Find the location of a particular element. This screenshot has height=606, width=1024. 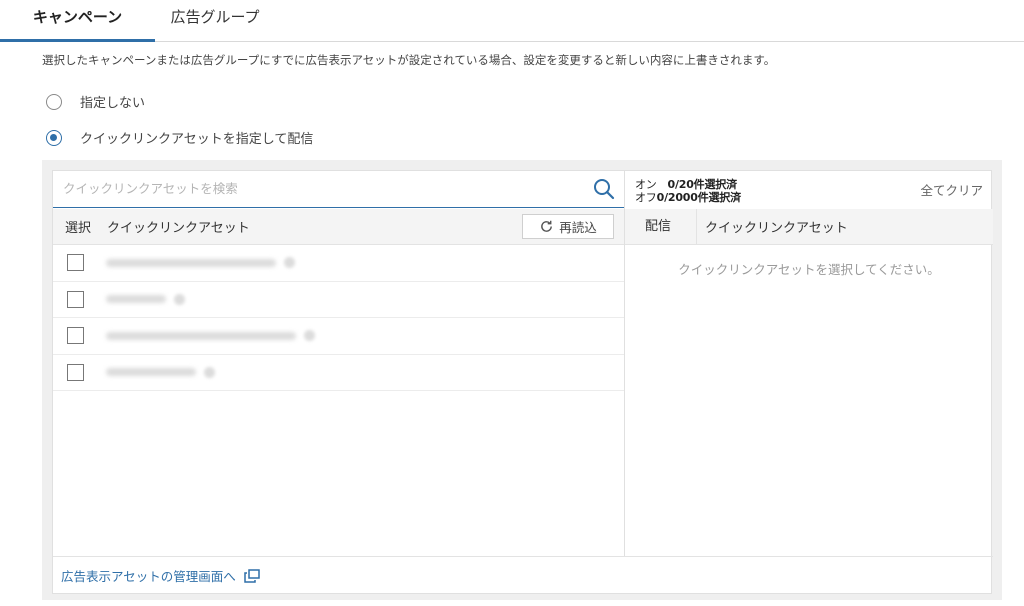

radio-specify-quicklink: クイックリンクアセットを指定して配信 is located at coordinates (179, 137).